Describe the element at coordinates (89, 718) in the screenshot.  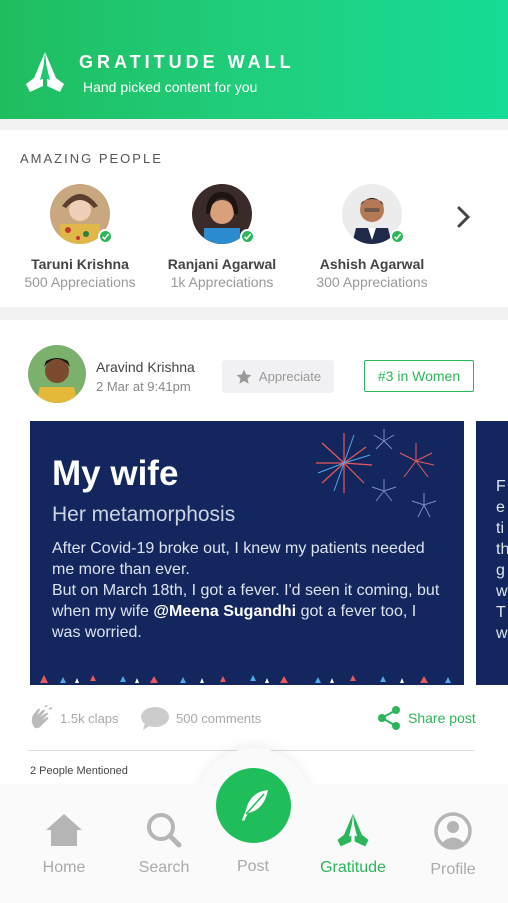
I see `claps-count: 1.5k claps` at that location.